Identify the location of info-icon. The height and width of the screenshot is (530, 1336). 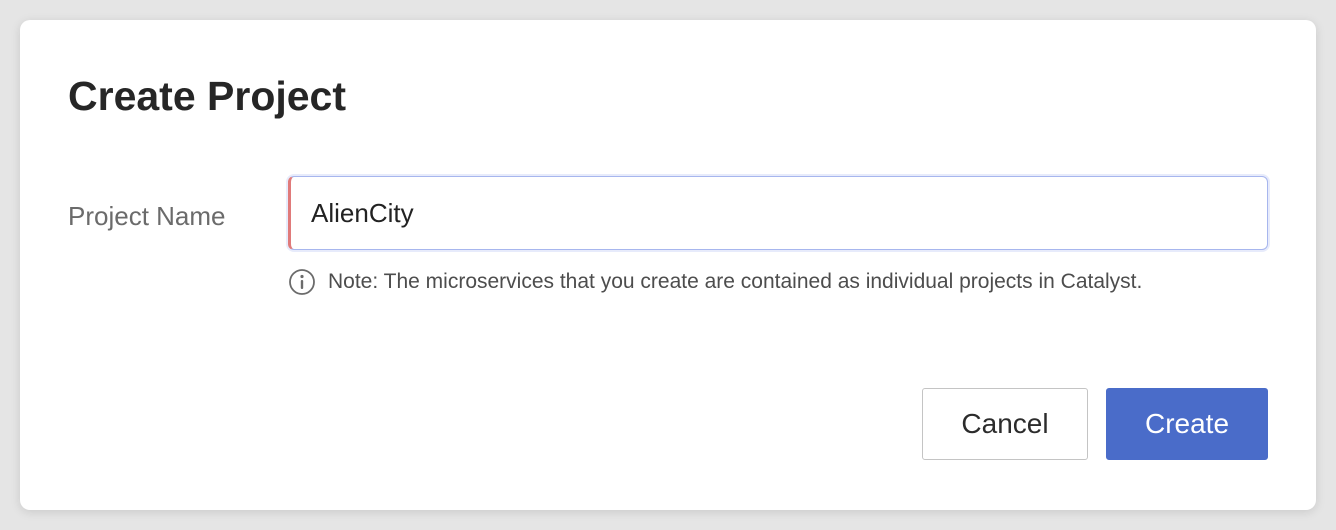
(302, 282).